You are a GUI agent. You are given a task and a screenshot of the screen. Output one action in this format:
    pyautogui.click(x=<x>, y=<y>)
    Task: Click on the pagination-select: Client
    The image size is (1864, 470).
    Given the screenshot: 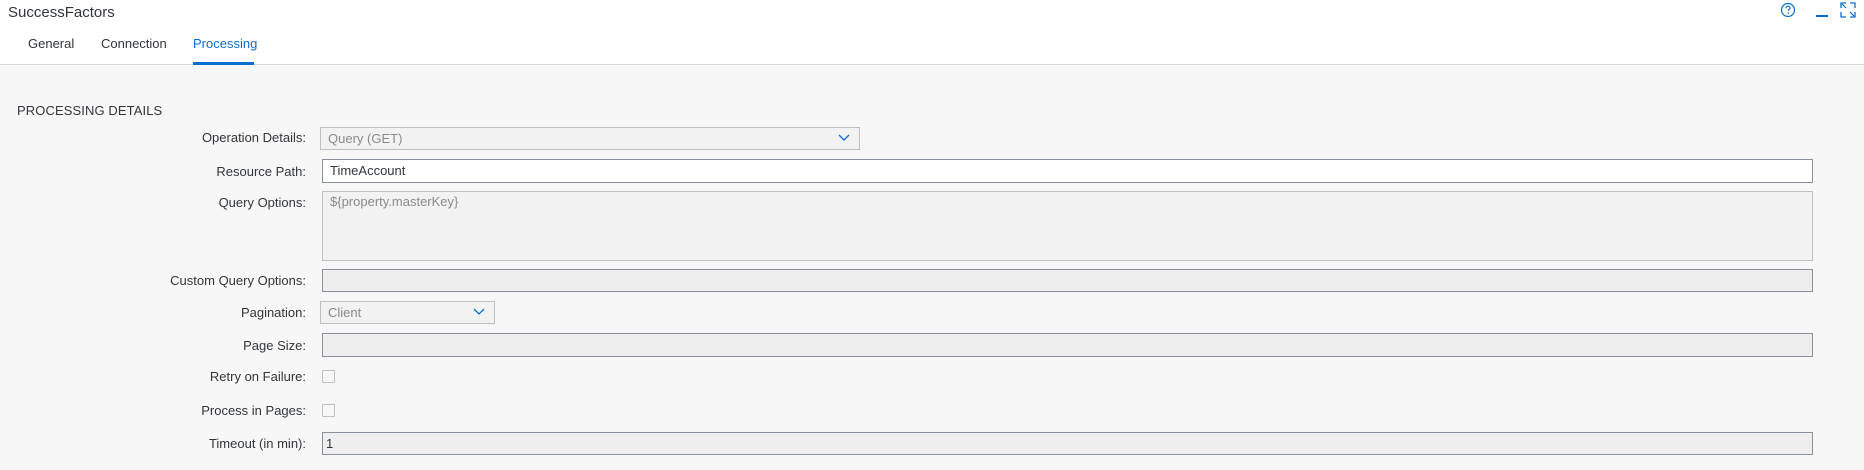 What is the action you would take?
    pyautogui.click(x=407, y=312)
    